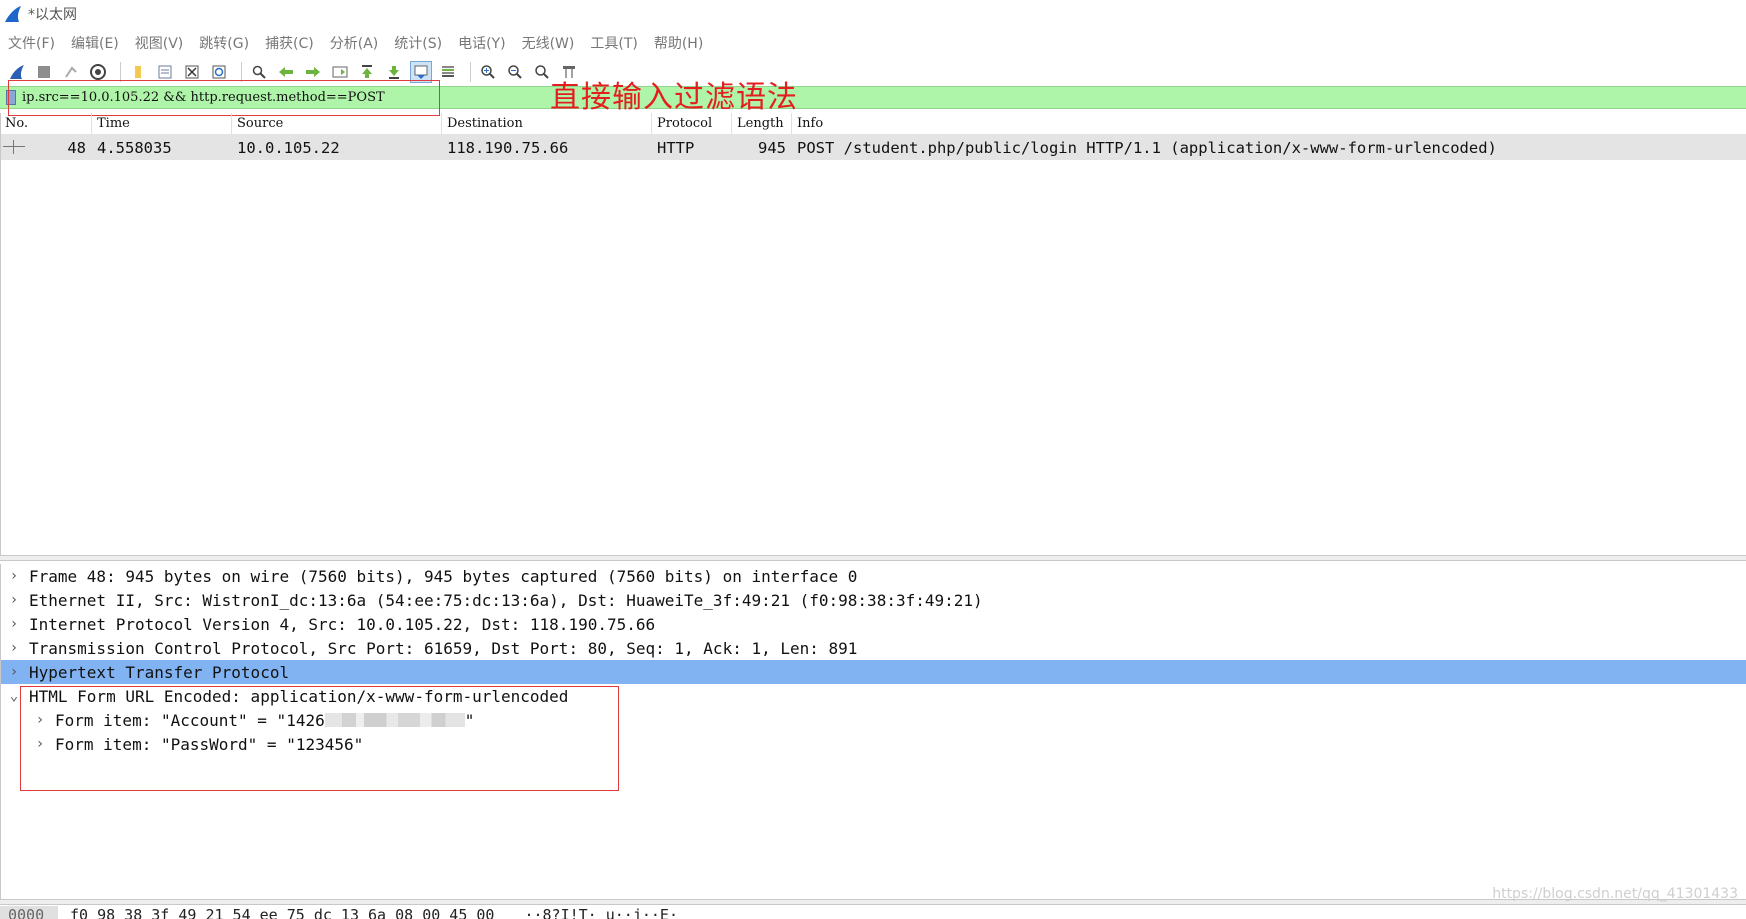 The width and height of the screenshot is (1746, 919). What do you see at coordinates (162, 123) in the screenshot?
I see `column-header-time: Time` at bounding box center [162, 123].